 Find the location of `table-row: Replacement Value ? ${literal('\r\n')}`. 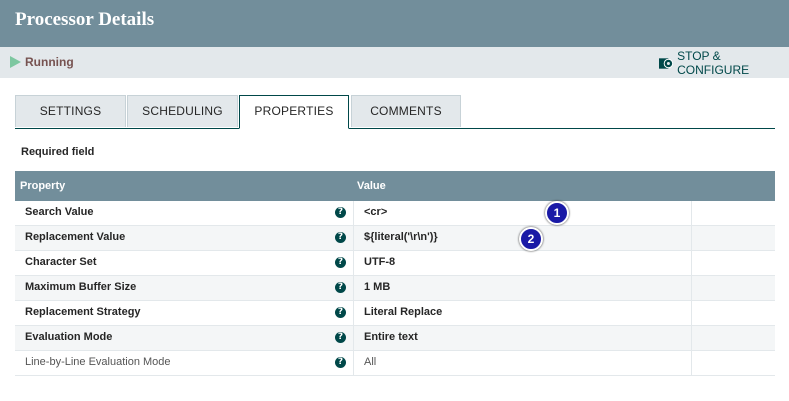

table-row: Replacement Value ? ${literal('\r\n')} is located at coordinates (395, 238).